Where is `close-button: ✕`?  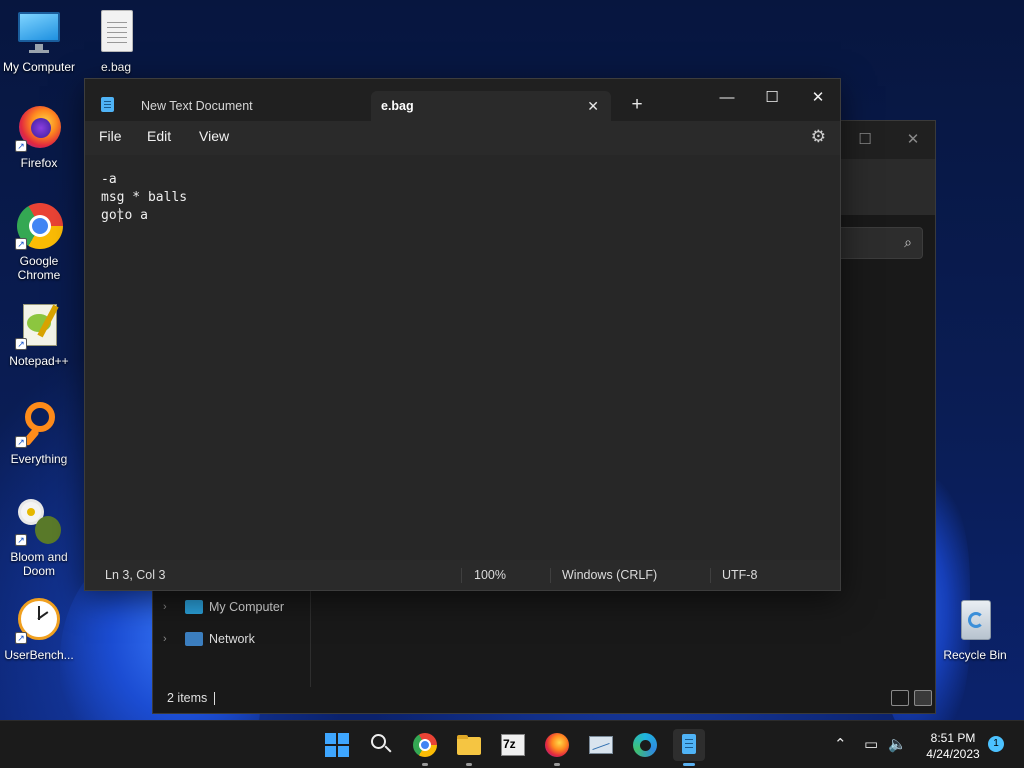
close-button: ✕ is located at coordinates (818, 98).